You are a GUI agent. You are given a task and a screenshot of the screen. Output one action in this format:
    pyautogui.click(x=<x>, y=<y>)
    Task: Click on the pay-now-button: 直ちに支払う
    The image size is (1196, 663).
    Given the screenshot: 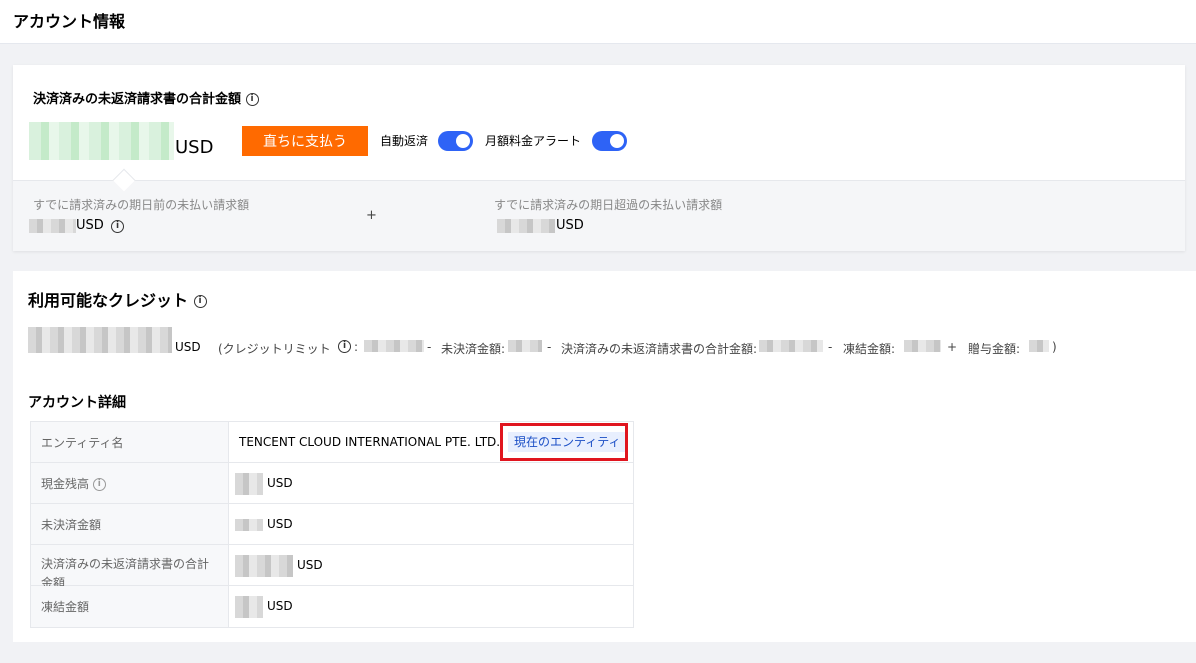 What is the action you would take?
    pyautogui.click(x=305, y=141)
    